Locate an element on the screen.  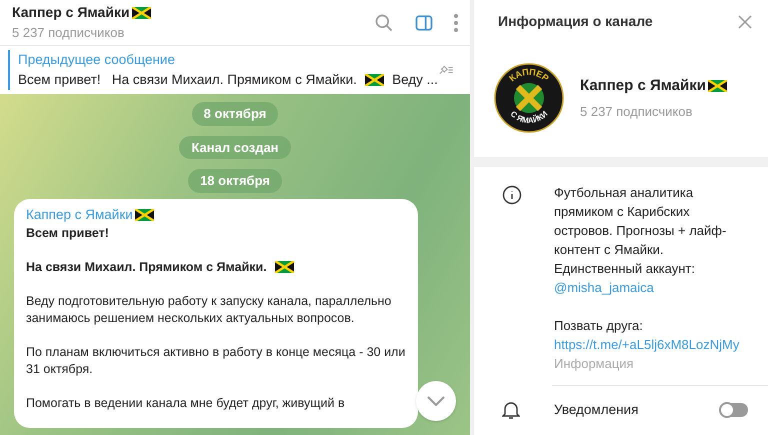
chevron-down-icon is located at coordinates (436, 401).